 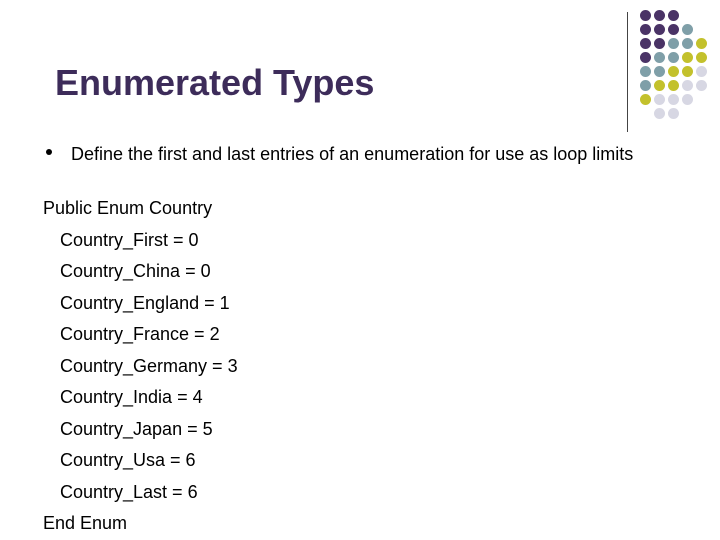 What do you see at coordinates (129, 240) in the screenshot?
I see `enum-entry: Country_First = 0` at bounding box center [129, 240].